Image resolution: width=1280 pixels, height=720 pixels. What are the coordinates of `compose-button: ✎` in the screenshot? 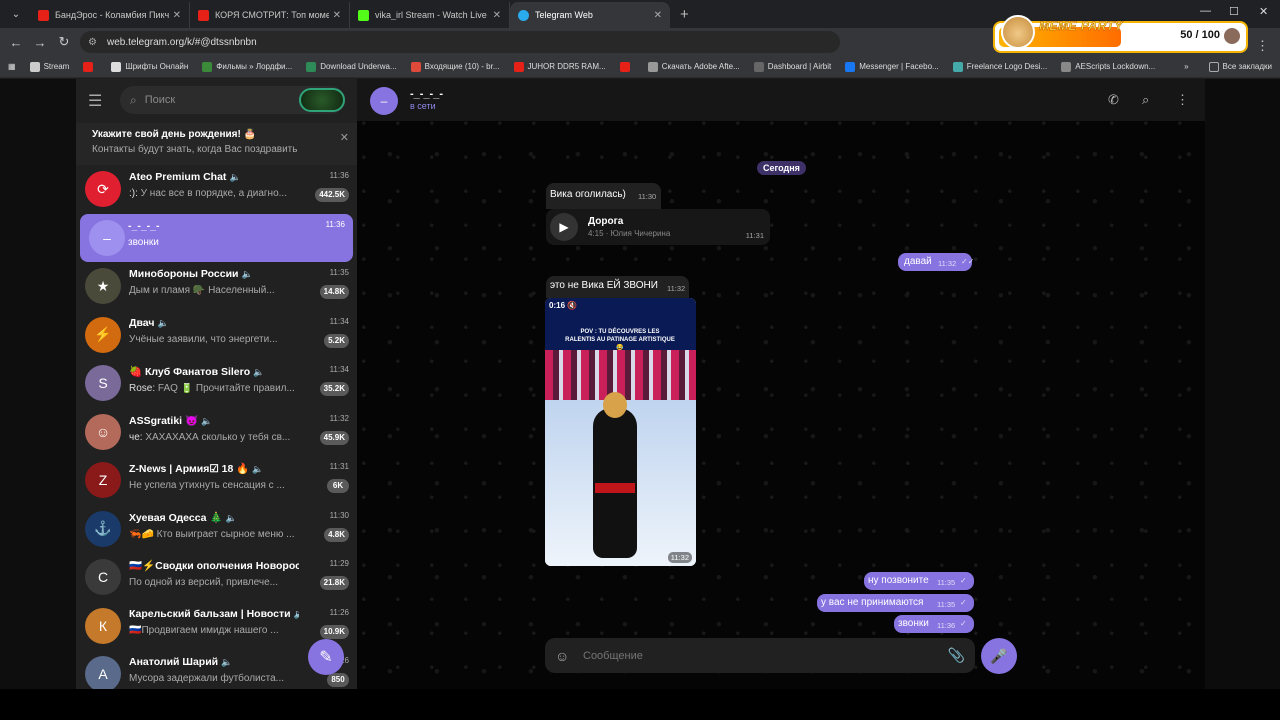 It's located at (326, 657).